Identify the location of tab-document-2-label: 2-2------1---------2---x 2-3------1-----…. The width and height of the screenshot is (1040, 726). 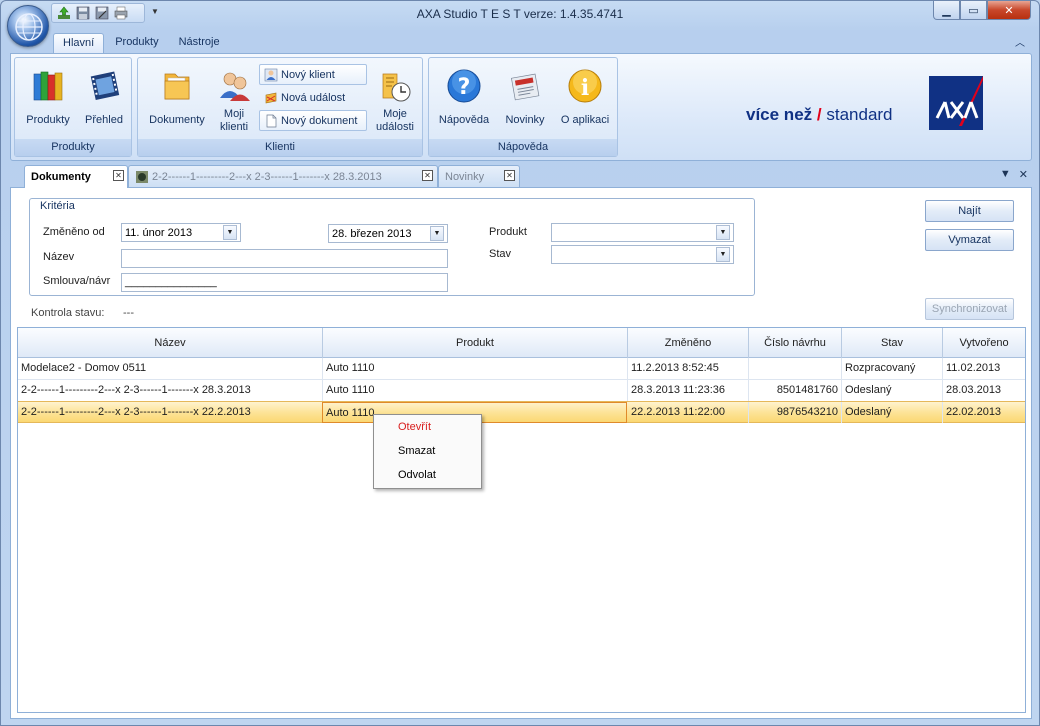
(267, 176).